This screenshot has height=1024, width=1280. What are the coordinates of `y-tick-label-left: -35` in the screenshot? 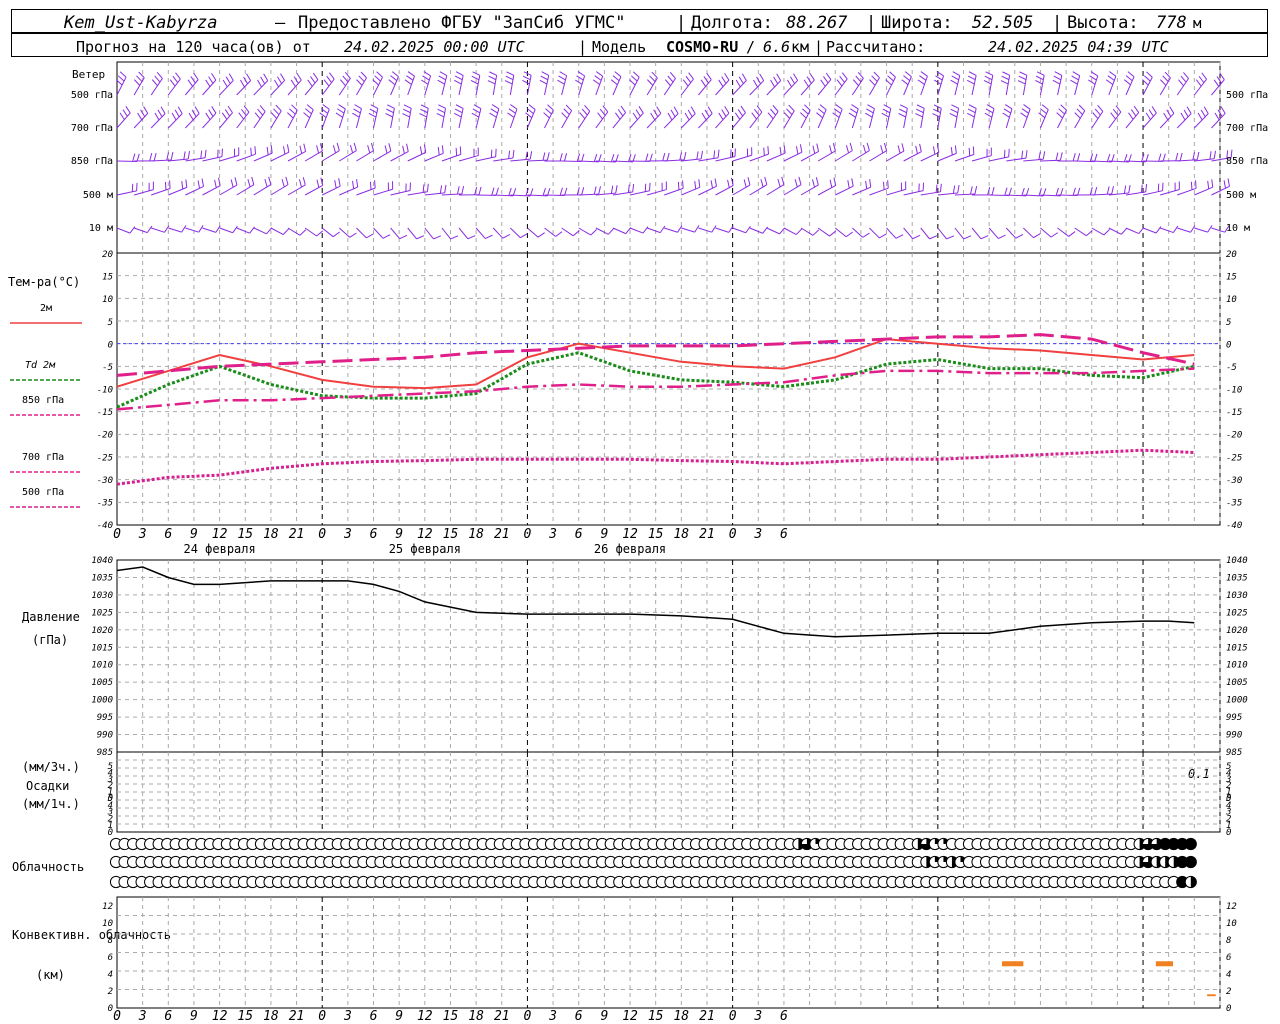 It's located at (105, 503).